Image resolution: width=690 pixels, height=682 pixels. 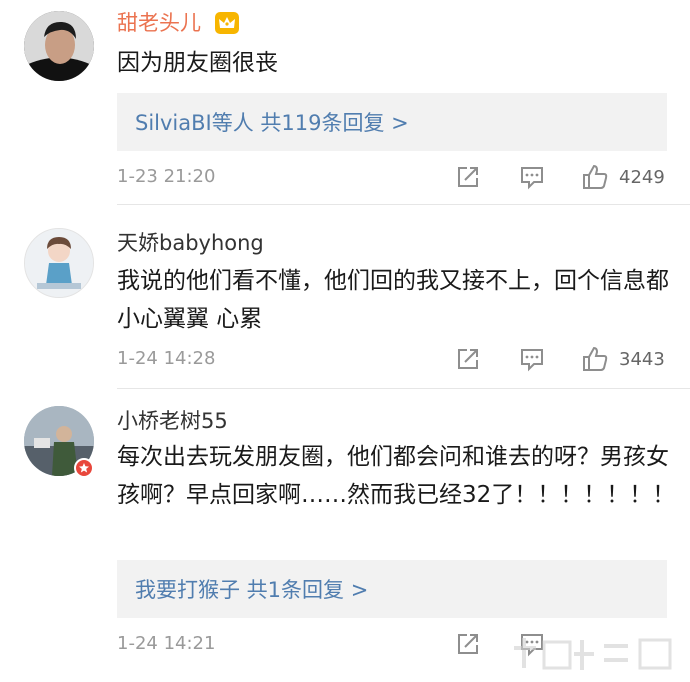 What do you see at coordinates (172, 421) in the screenshot?
I see `username: 小桥老树55` at bounding box center [172, 421].